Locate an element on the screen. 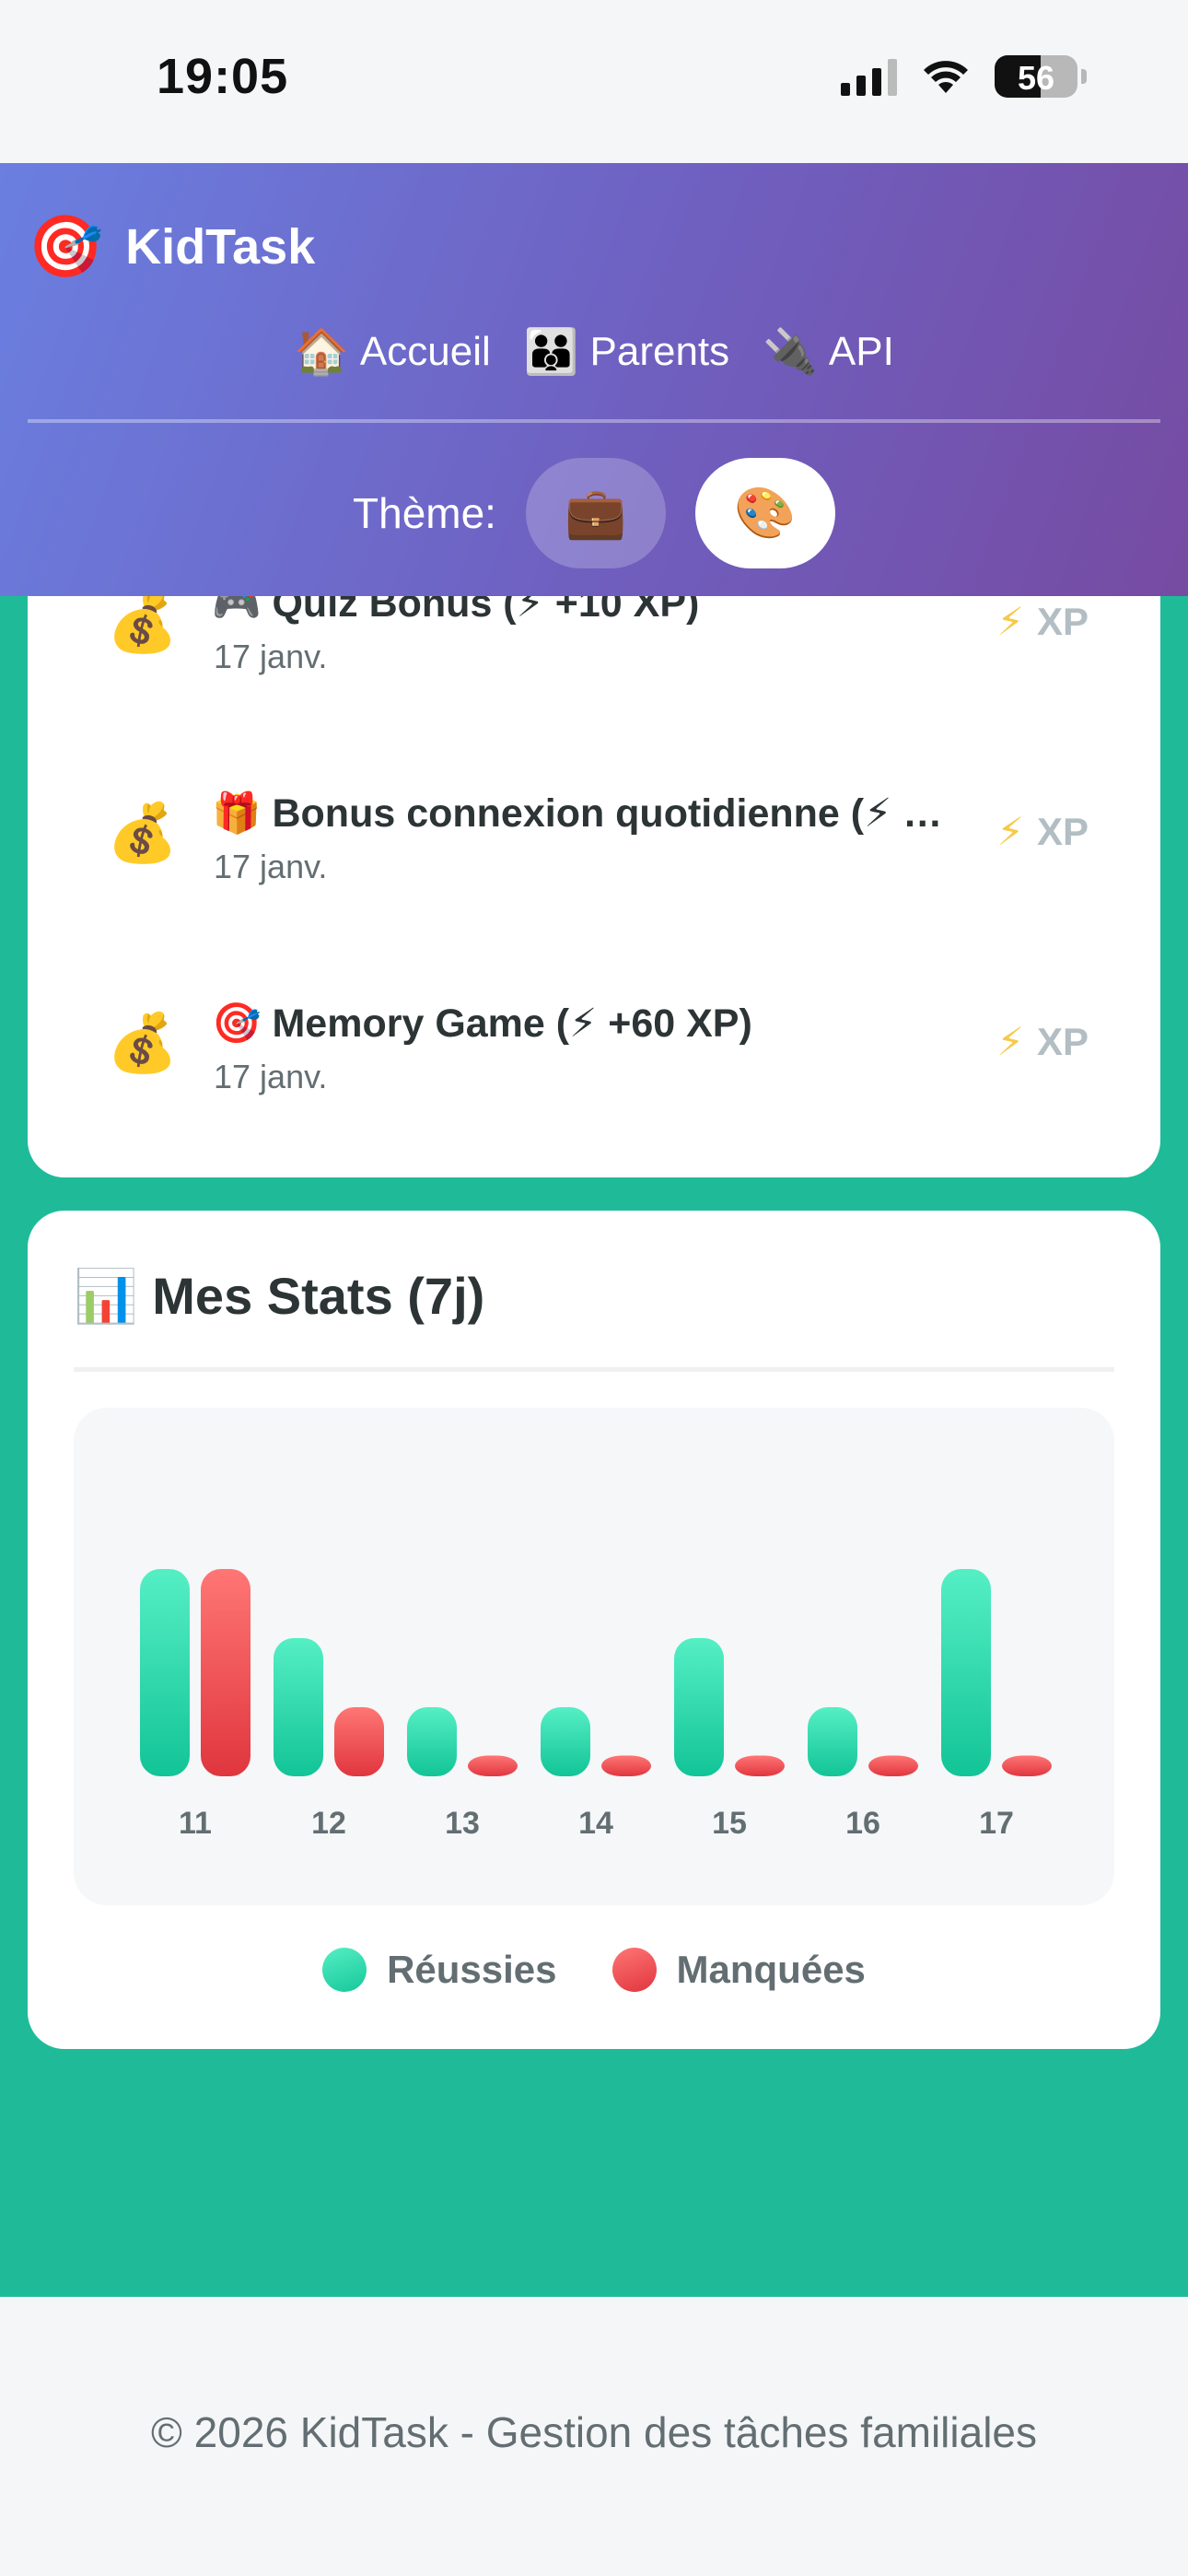 This screenshot has width=1188, height=2576. theme-pro-button: 💼 is located at coordinates (595, 513).